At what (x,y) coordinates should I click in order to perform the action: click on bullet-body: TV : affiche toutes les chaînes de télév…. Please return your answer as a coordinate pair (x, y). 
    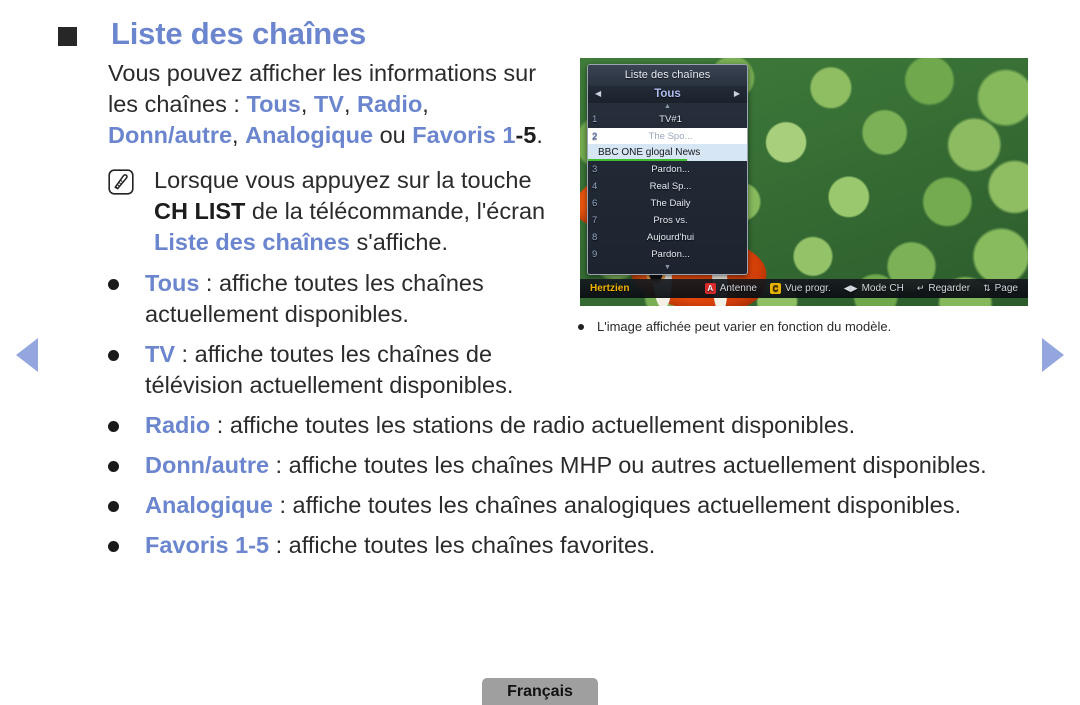
    Looking at the image, I should click on (360, 370).